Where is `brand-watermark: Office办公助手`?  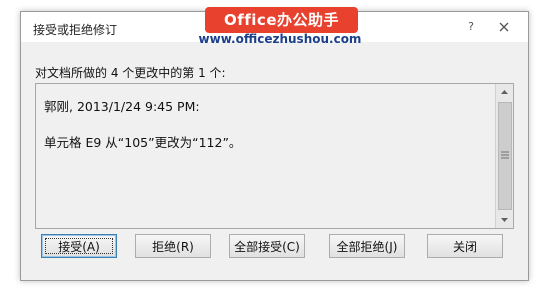
brand-watermark: Office办公助手 is located at coordinates (281, 20).